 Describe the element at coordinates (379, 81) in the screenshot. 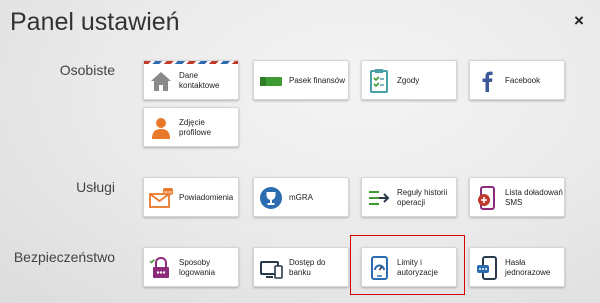

I see `clipboard-check-icon` at that location.